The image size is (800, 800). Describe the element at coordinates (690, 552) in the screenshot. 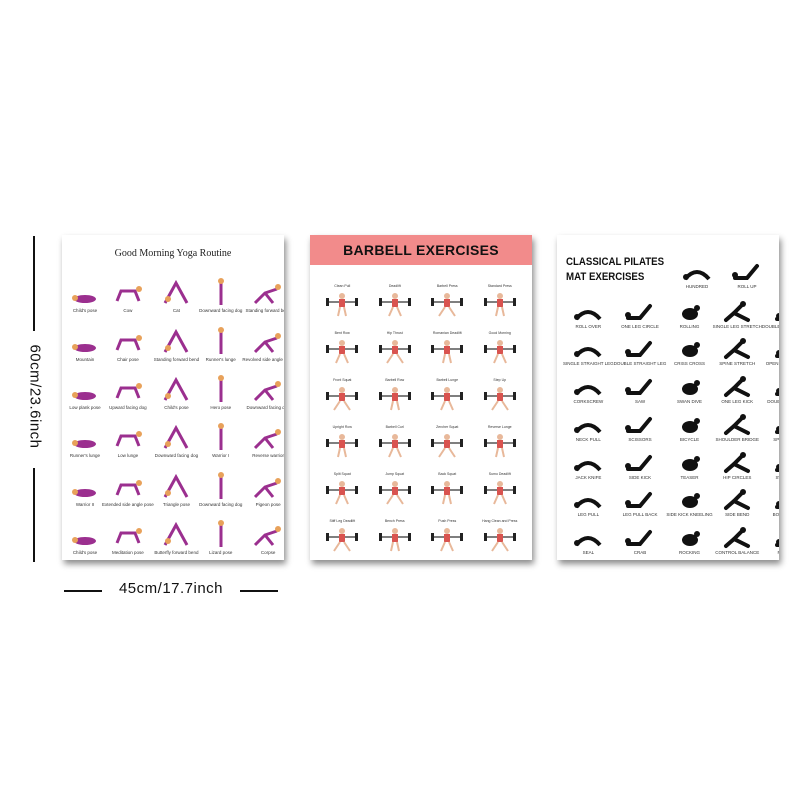

I see `pilates-exercise-label: ROCKING` at that location.